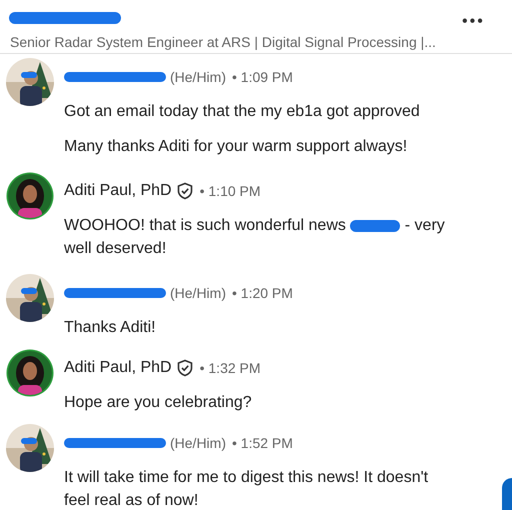 This screenshot has width=512, height=510. I want to click on message-text: well deserved!, so click(115, 248).